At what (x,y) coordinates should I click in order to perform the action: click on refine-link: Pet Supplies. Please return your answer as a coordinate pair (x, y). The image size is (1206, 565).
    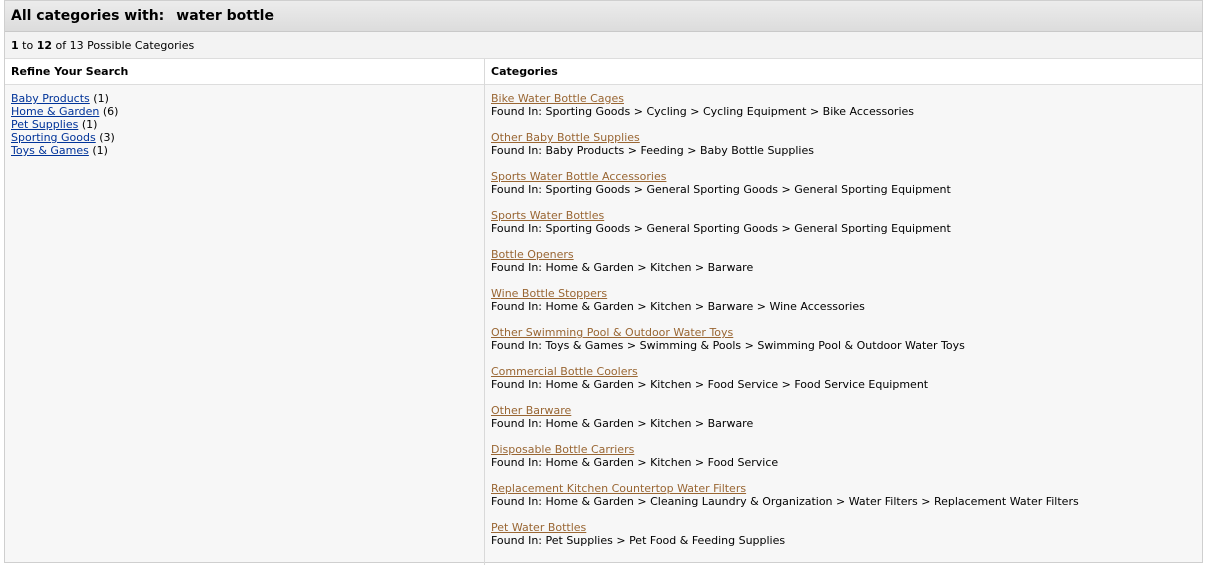
    Looking at the image, I should click on (44, 124).